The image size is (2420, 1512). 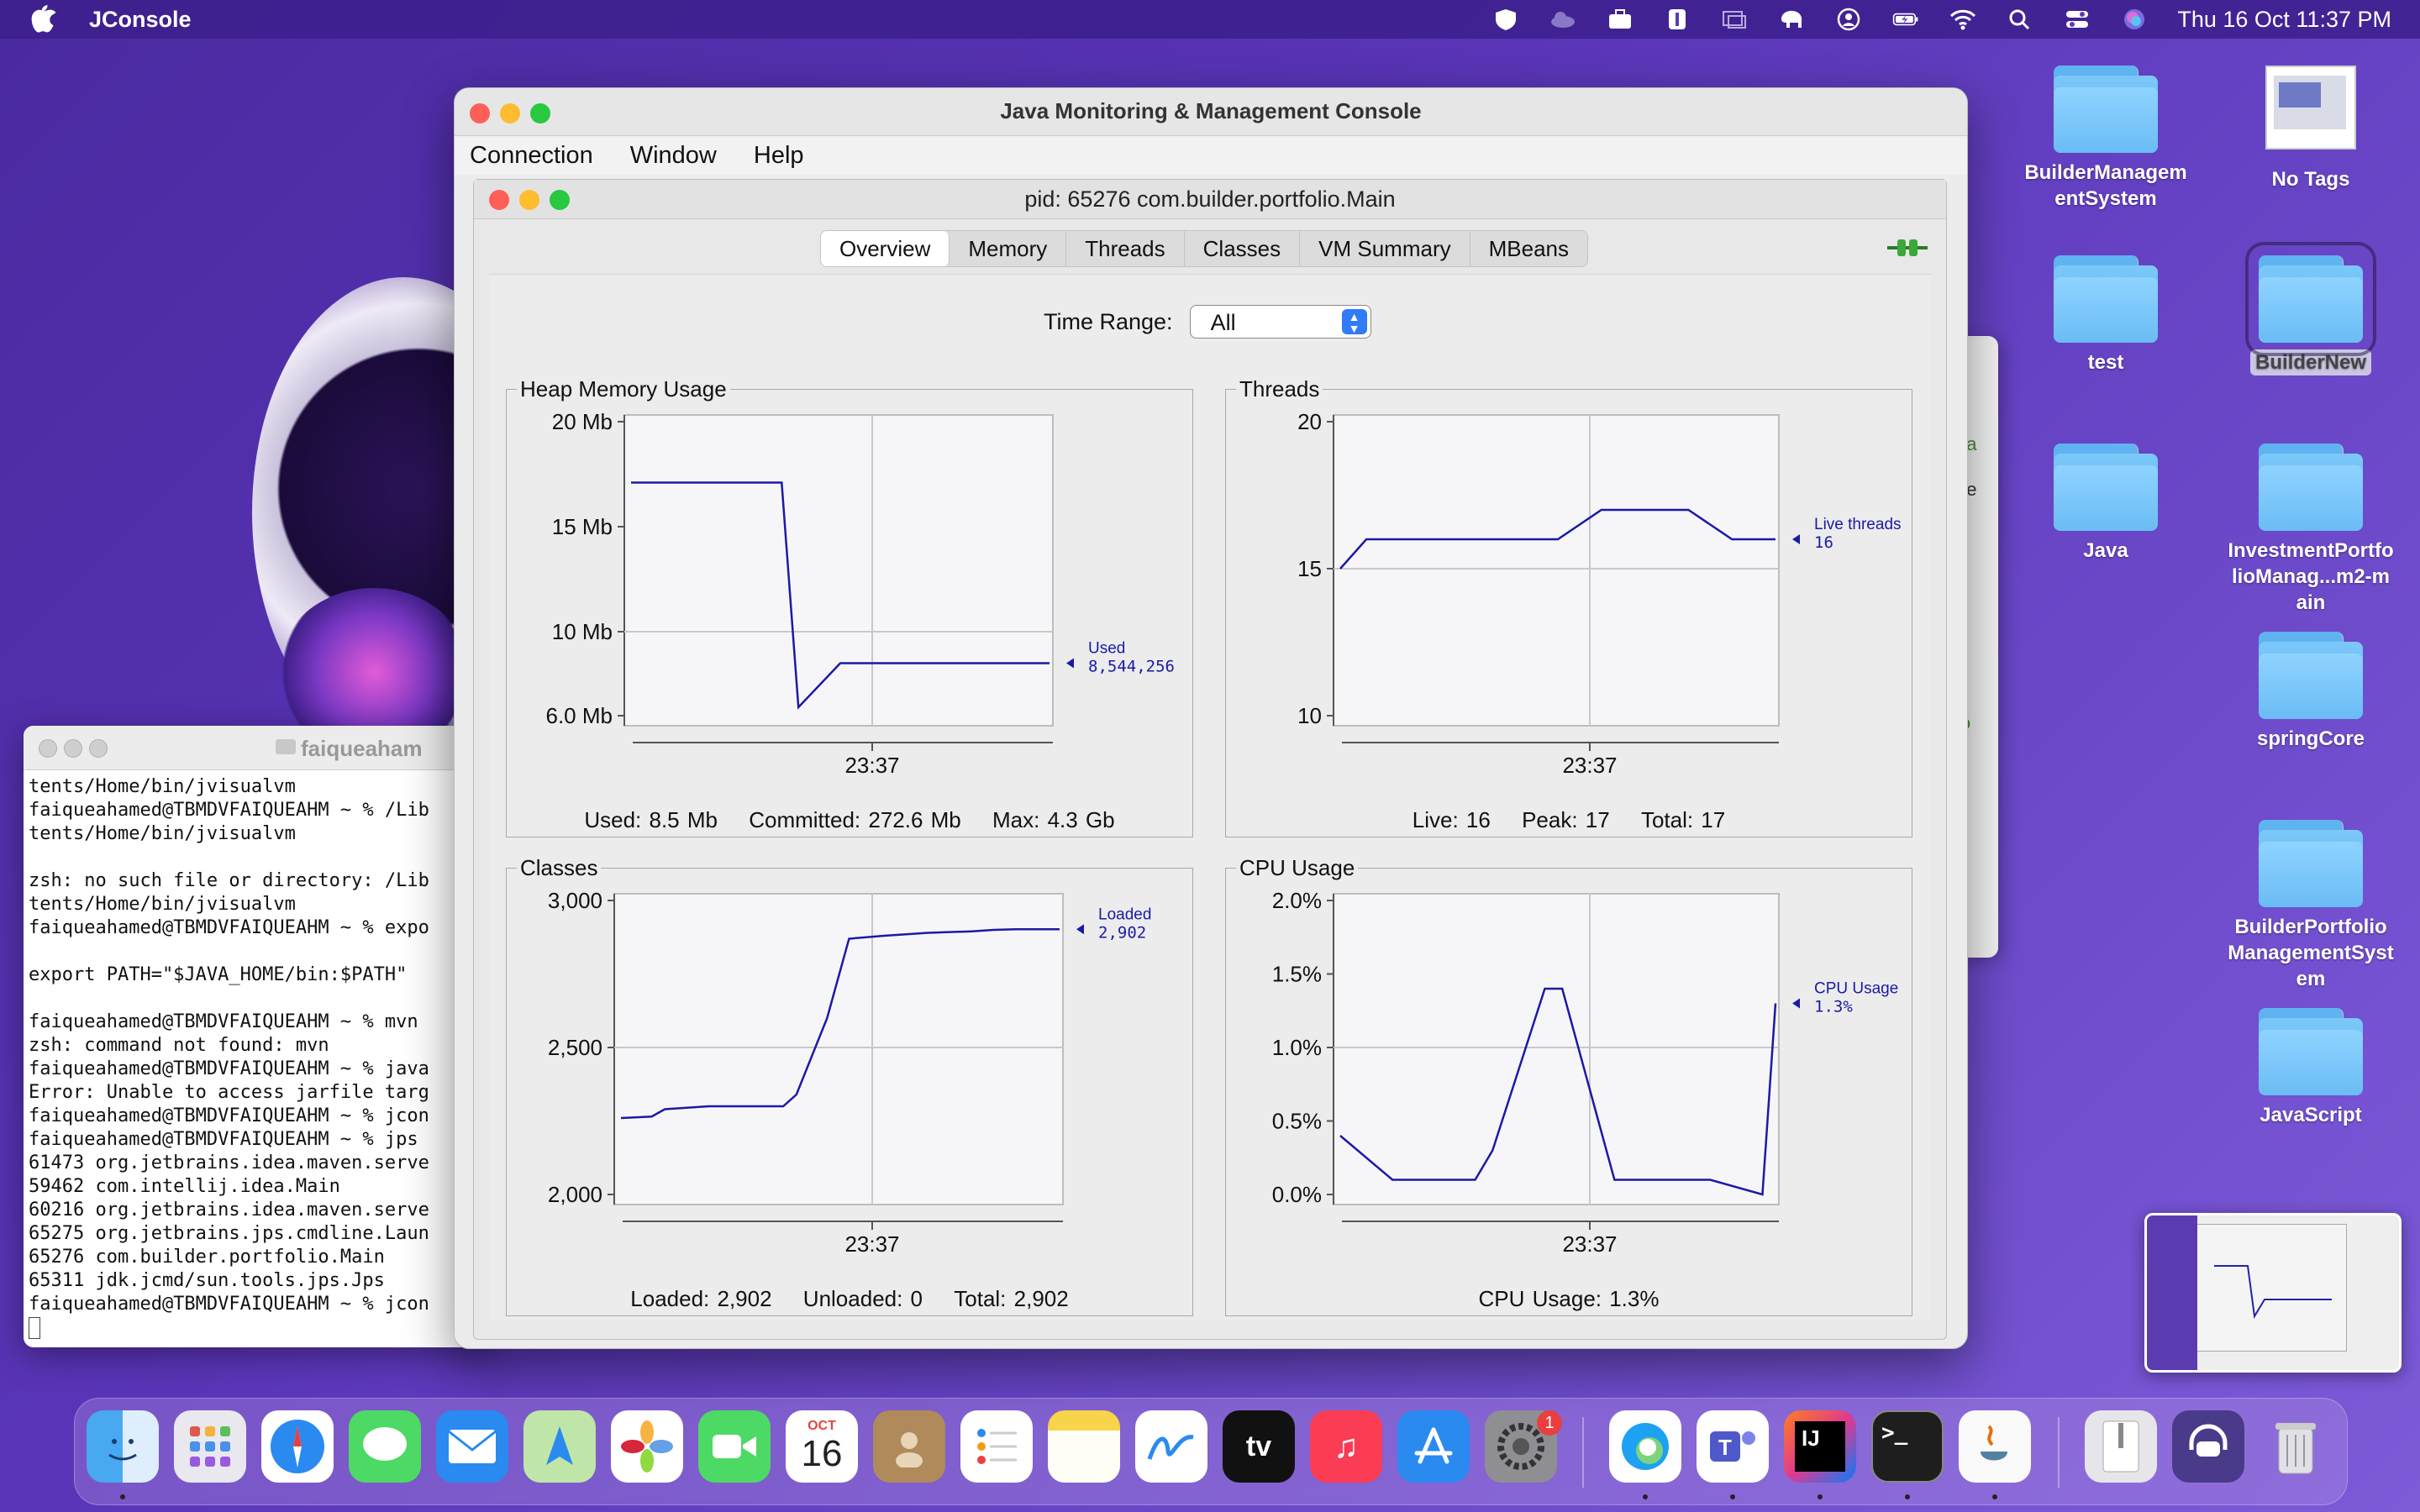 I want to click on menu-window: Window, so click(x=673, y=156).